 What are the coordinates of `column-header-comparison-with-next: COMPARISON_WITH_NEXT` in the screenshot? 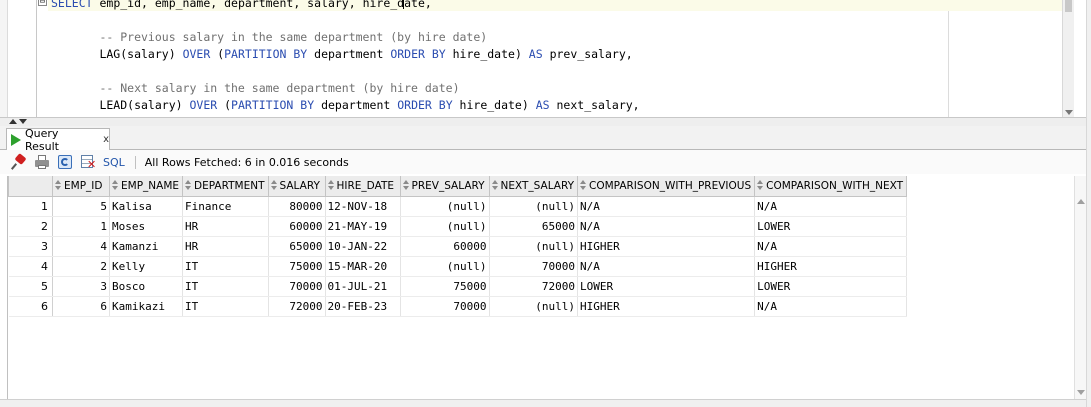 It's located at (831, 186).